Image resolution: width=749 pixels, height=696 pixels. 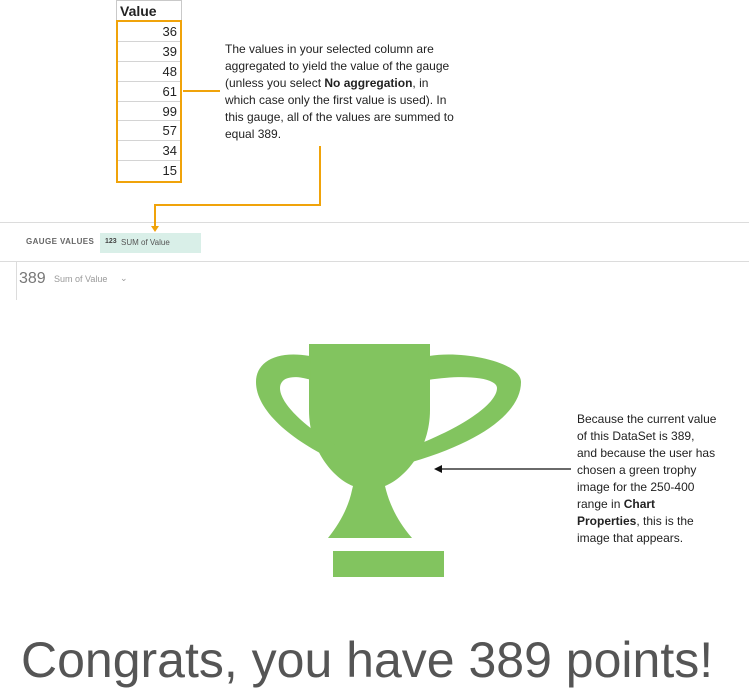 What do you see at coordinates (237, 158) in the screenshot?
I see `callout-connector-orange` at bounding box center [237, 158].